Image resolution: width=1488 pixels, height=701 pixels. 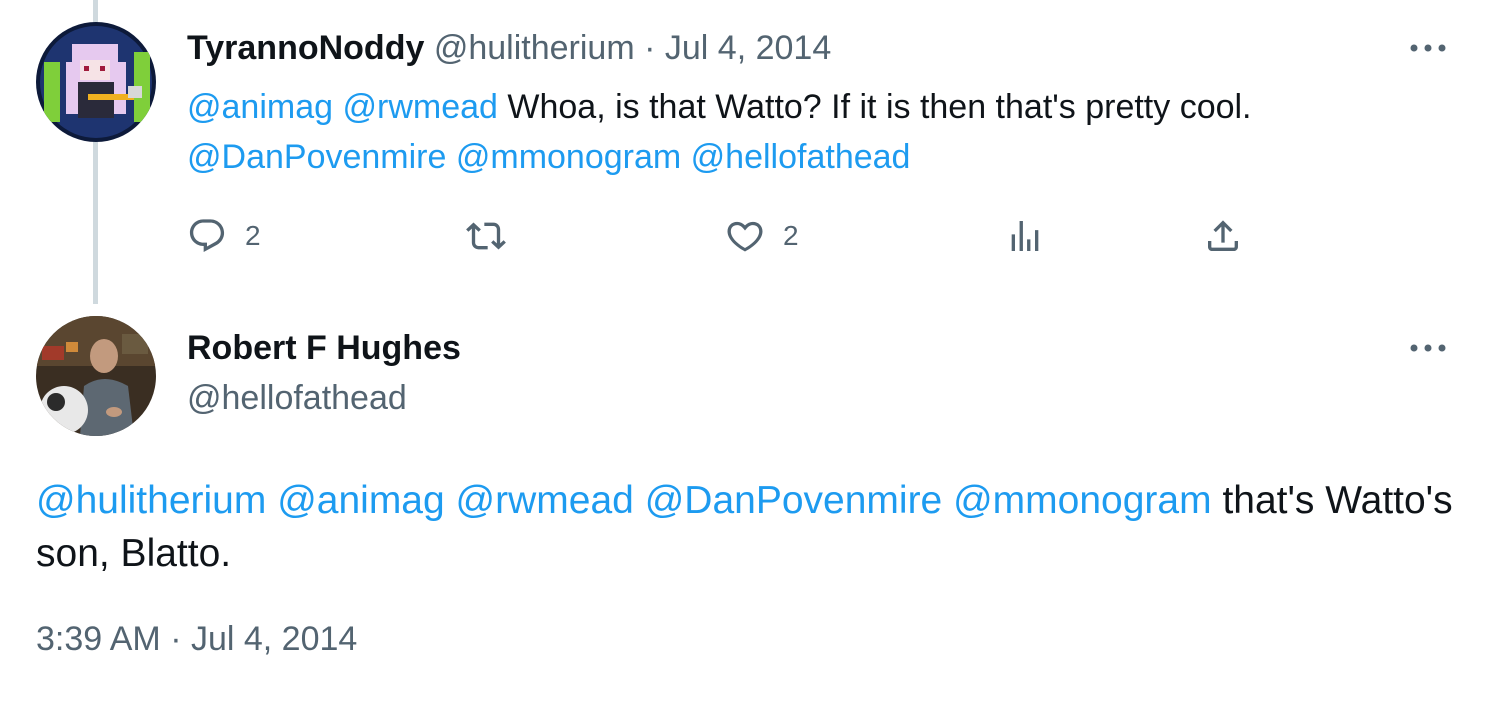 I want to click on tweet2-author-name: Robert F Hughes, so click(x=324, y=348).